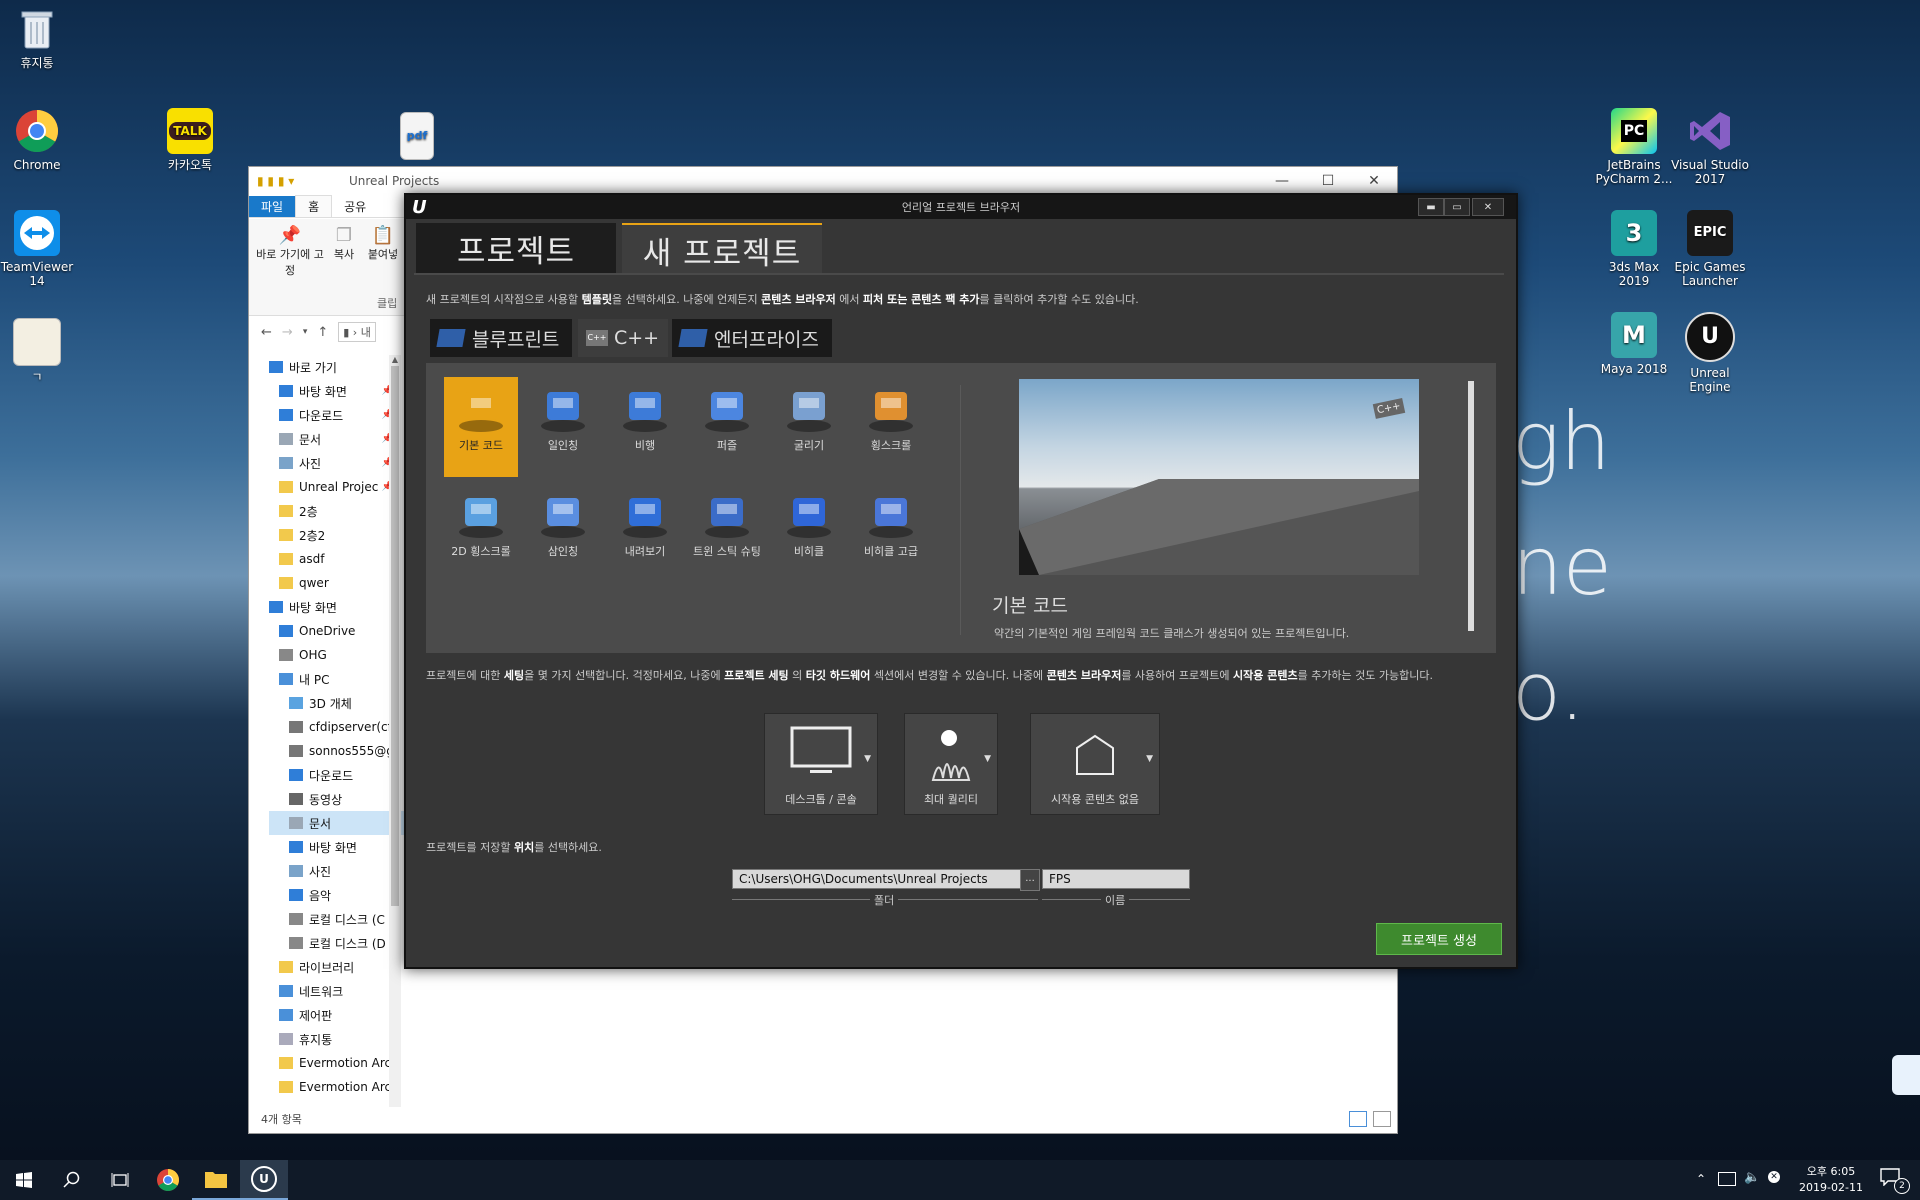  What do you see at coordinates (1282, 181) in the screenshot?
I see `minimize-button: —` at bounding box center [1282, 181].